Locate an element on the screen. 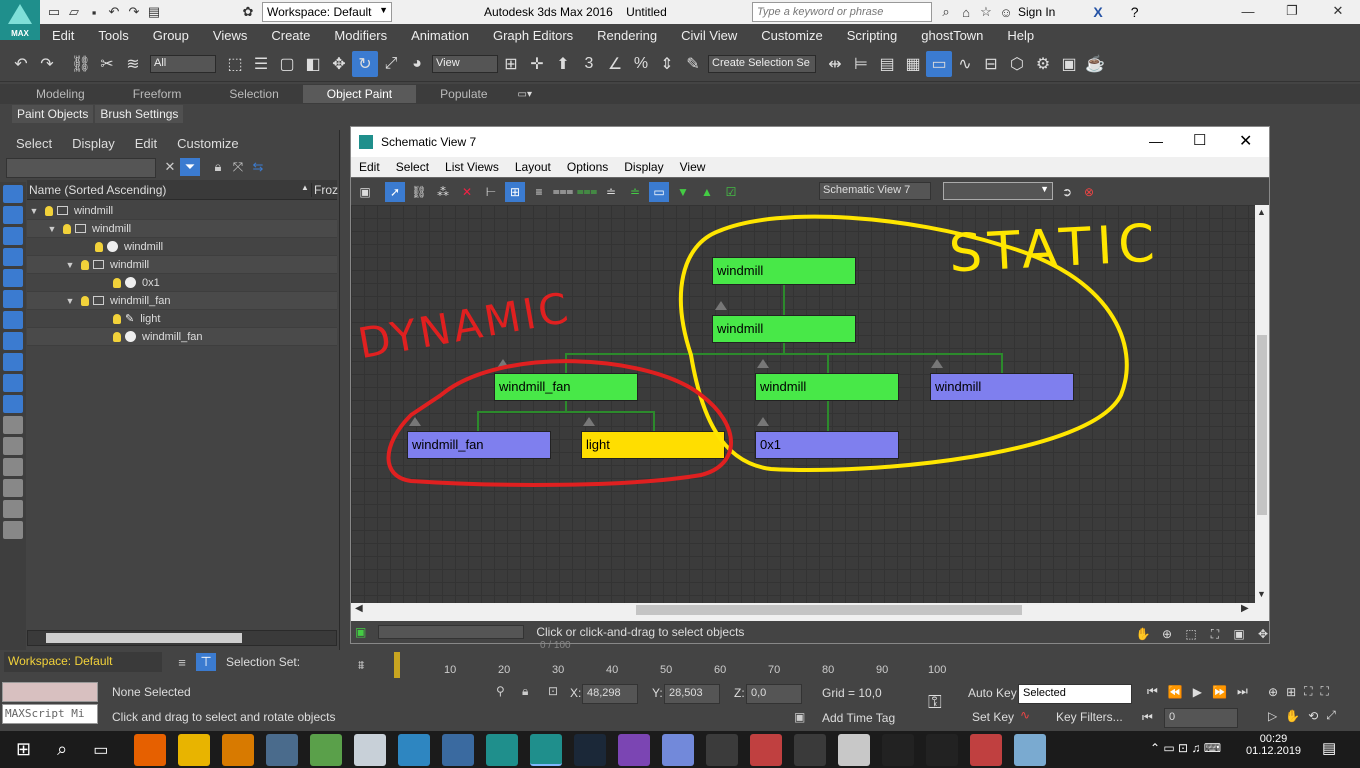  move-icon: ✥ is located at coordinates (339, 64).